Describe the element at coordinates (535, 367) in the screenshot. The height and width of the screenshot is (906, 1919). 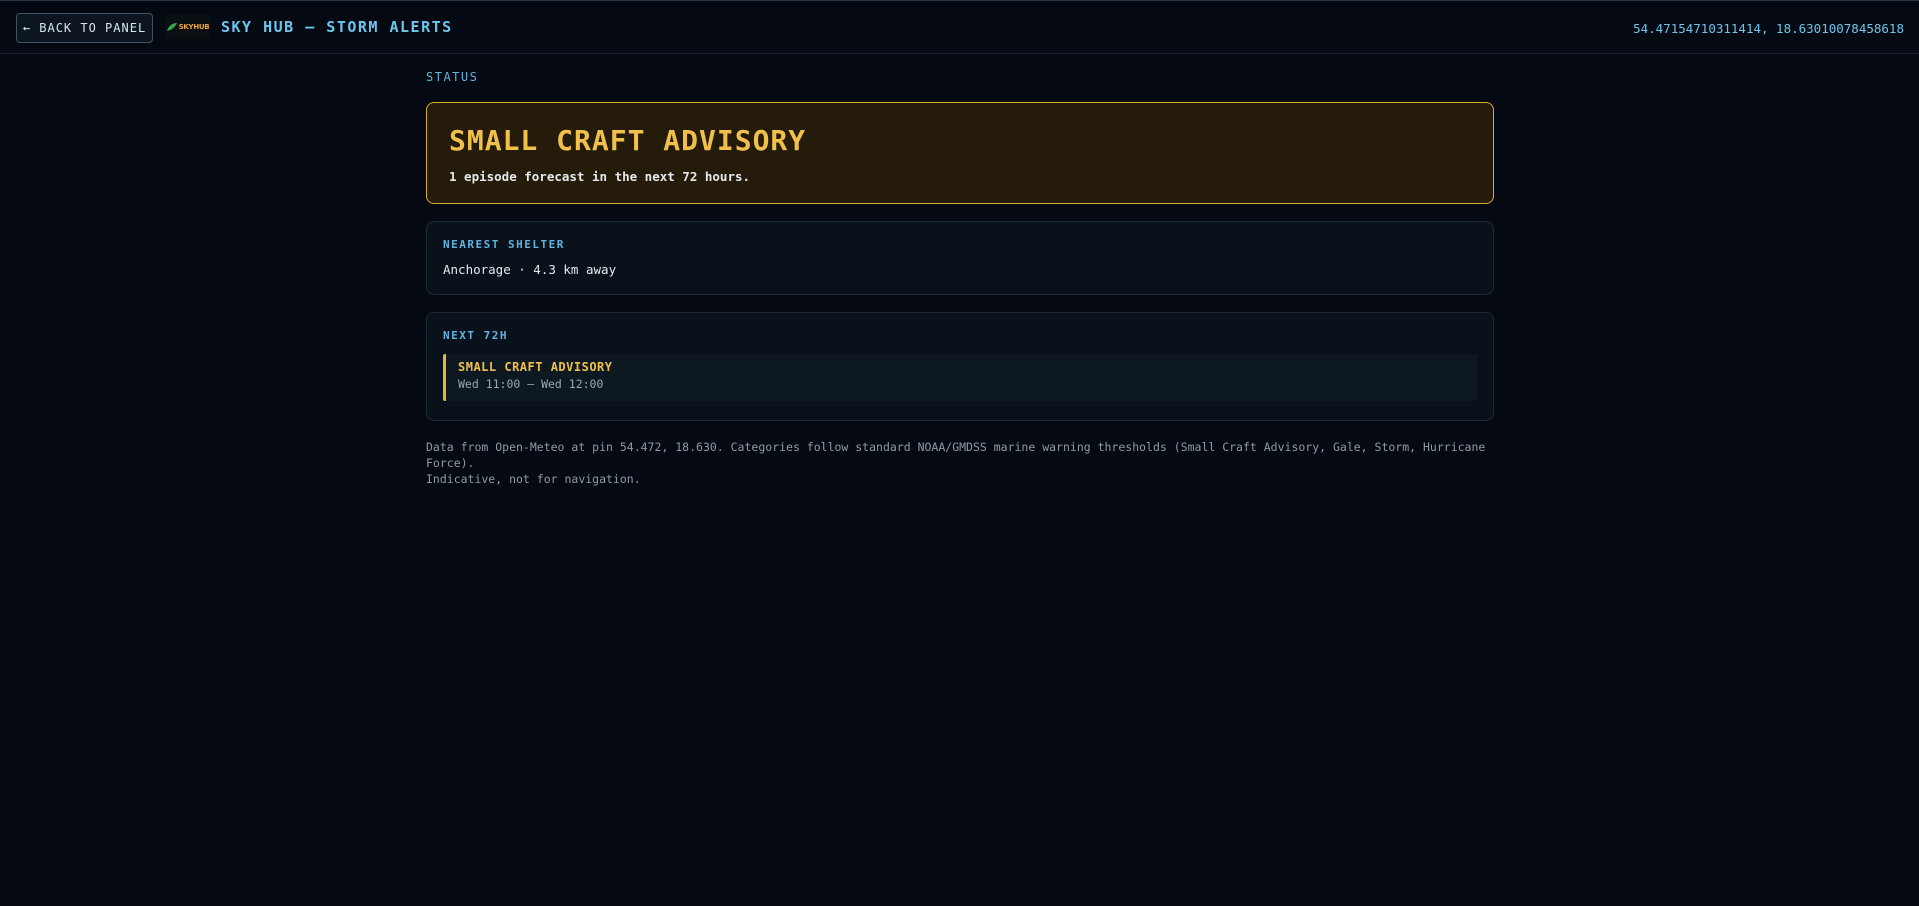
I see `episode-title: SMALL CRAFT ADVISORY` at that location.